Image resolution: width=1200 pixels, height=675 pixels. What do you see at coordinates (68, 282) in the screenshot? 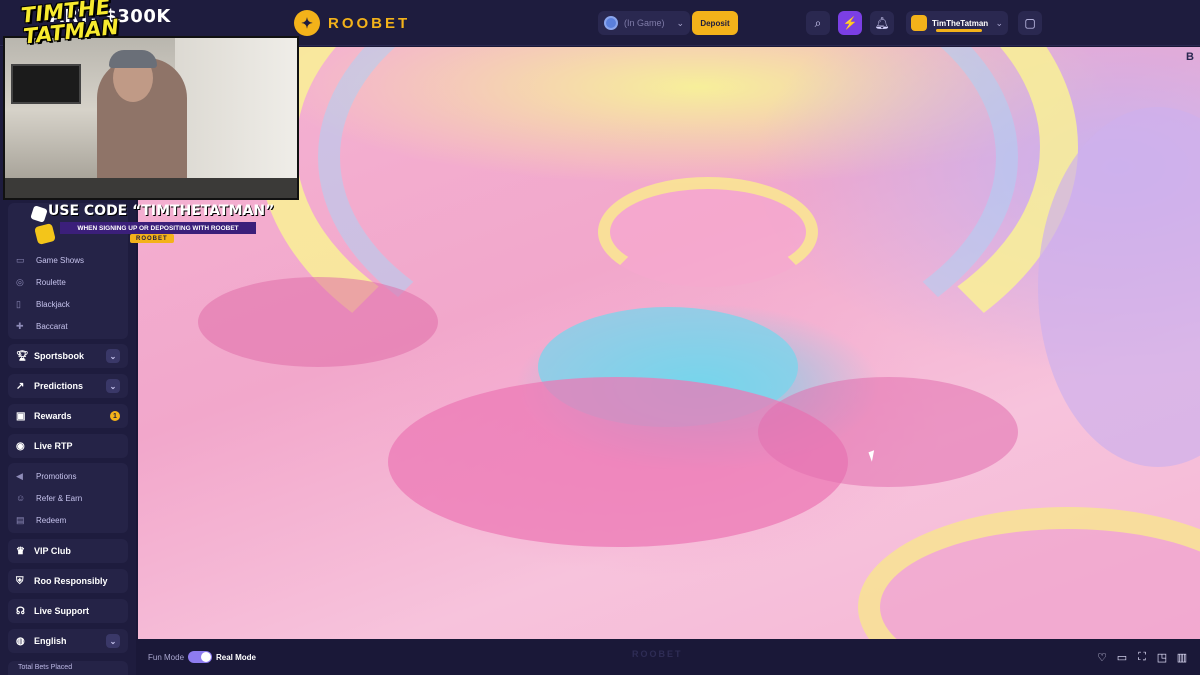
I see `sidebar-item-roulette: ◎ Roulette` at bounding box center [68, 282].